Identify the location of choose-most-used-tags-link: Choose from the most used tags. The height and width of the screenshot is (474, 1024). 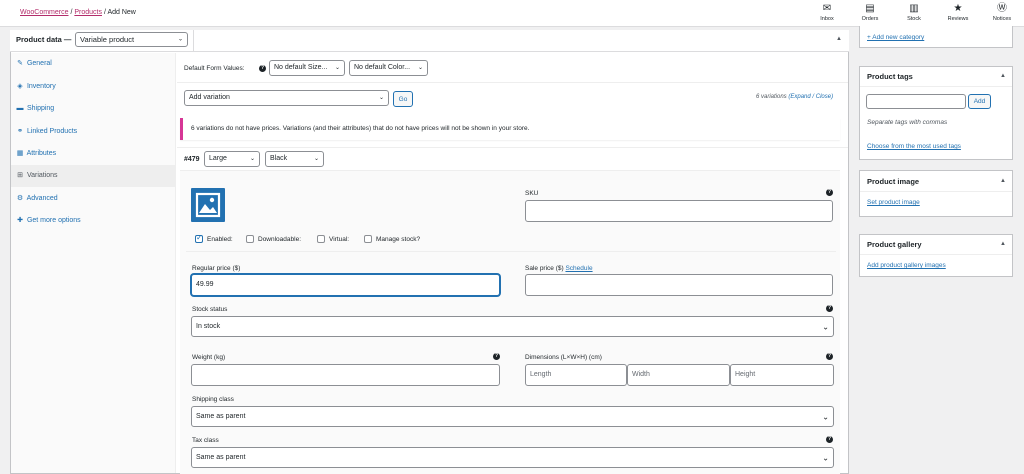
(914, 146).